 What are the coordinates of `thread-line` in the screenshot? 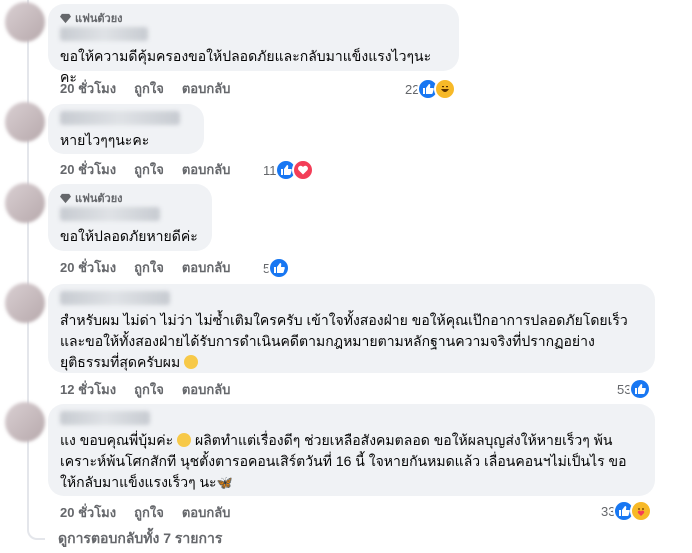 It's located at (28, 265).